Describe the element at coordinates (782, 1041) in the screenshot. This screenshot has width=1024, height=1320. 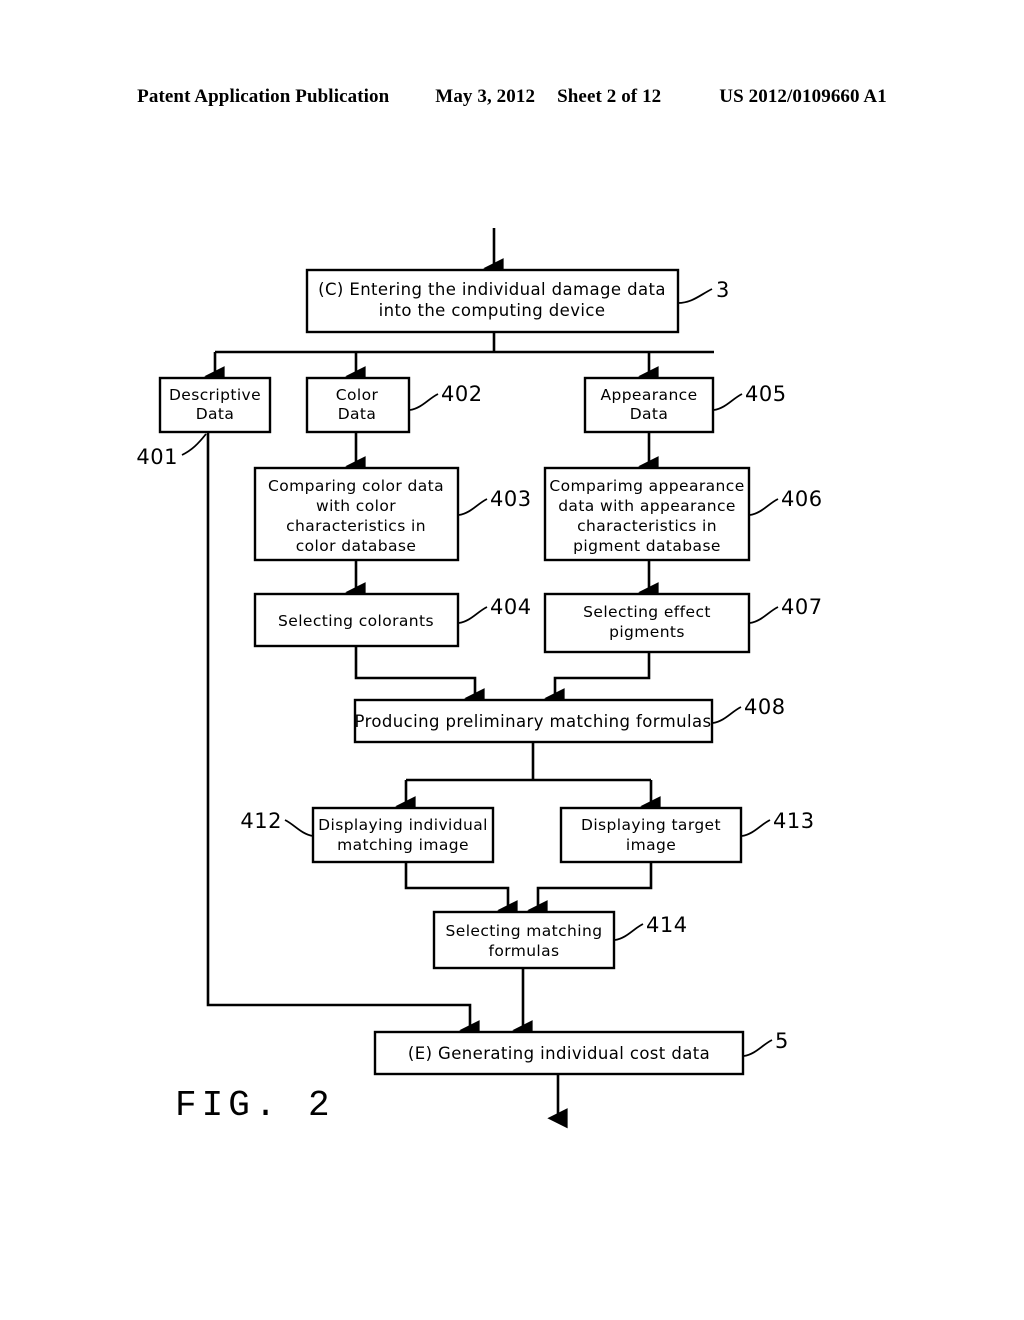
I see `ref-label-5: 5` at that location.